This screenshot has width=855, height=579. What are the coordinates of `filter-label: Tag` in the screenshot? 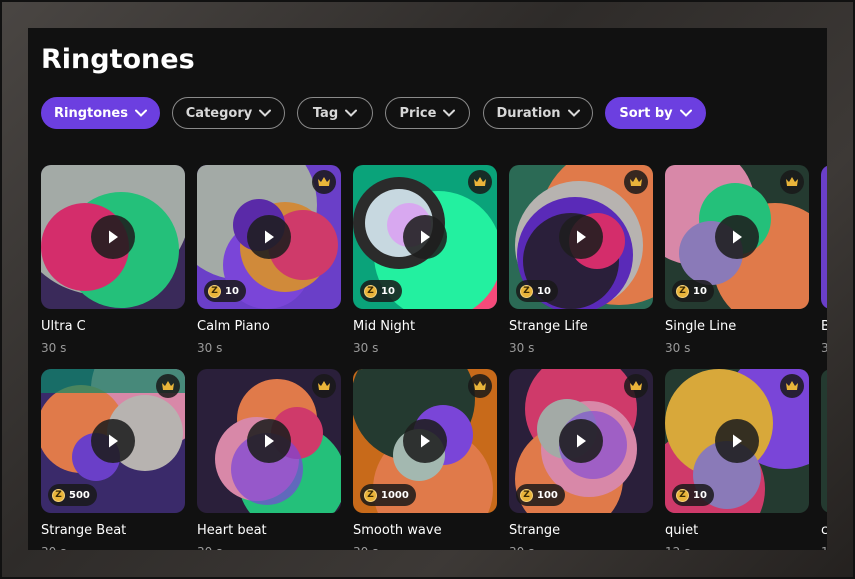 It's located at (325, 113).